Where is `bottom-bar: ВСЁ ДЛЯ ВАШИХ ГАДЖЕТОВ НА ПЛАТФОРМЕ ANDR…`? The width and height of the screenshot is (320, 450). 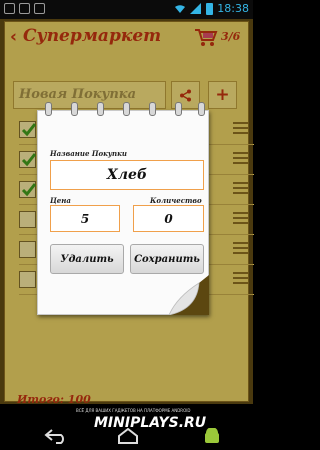
bottom-bar: ВСЁ ДЛЯ ВАШИХ ГАДЖЕТОВ НА ПЛАТФОРМЕ ANDR… is located at coordinates (126, 427).